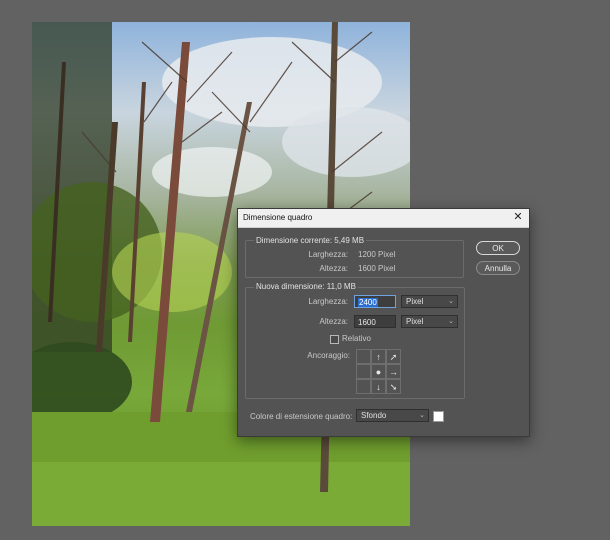  I want to click on arrow-right-icon: →, so click(393, 371).